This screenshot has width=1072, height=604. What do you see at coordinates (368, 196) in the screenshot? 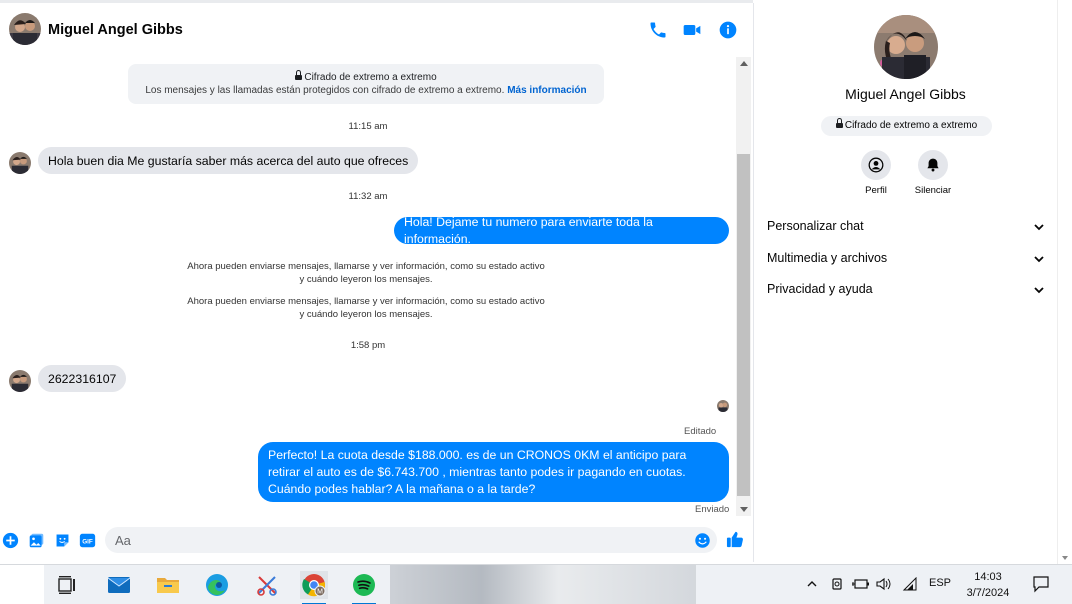
I see `timestamp: 11:32 am` at bounding box center [368, 196].